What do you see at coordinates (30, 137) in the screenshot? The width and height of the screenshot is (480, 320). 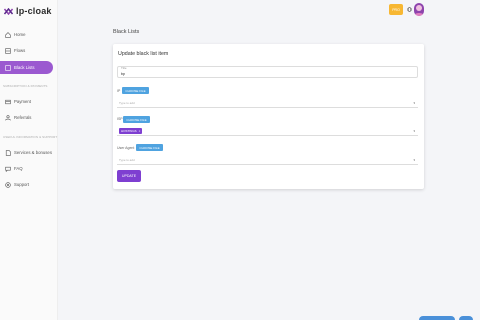 I see `section-title-support: USEFUL INFORMATION & SUPPORT` at bounding box center [30, 137].